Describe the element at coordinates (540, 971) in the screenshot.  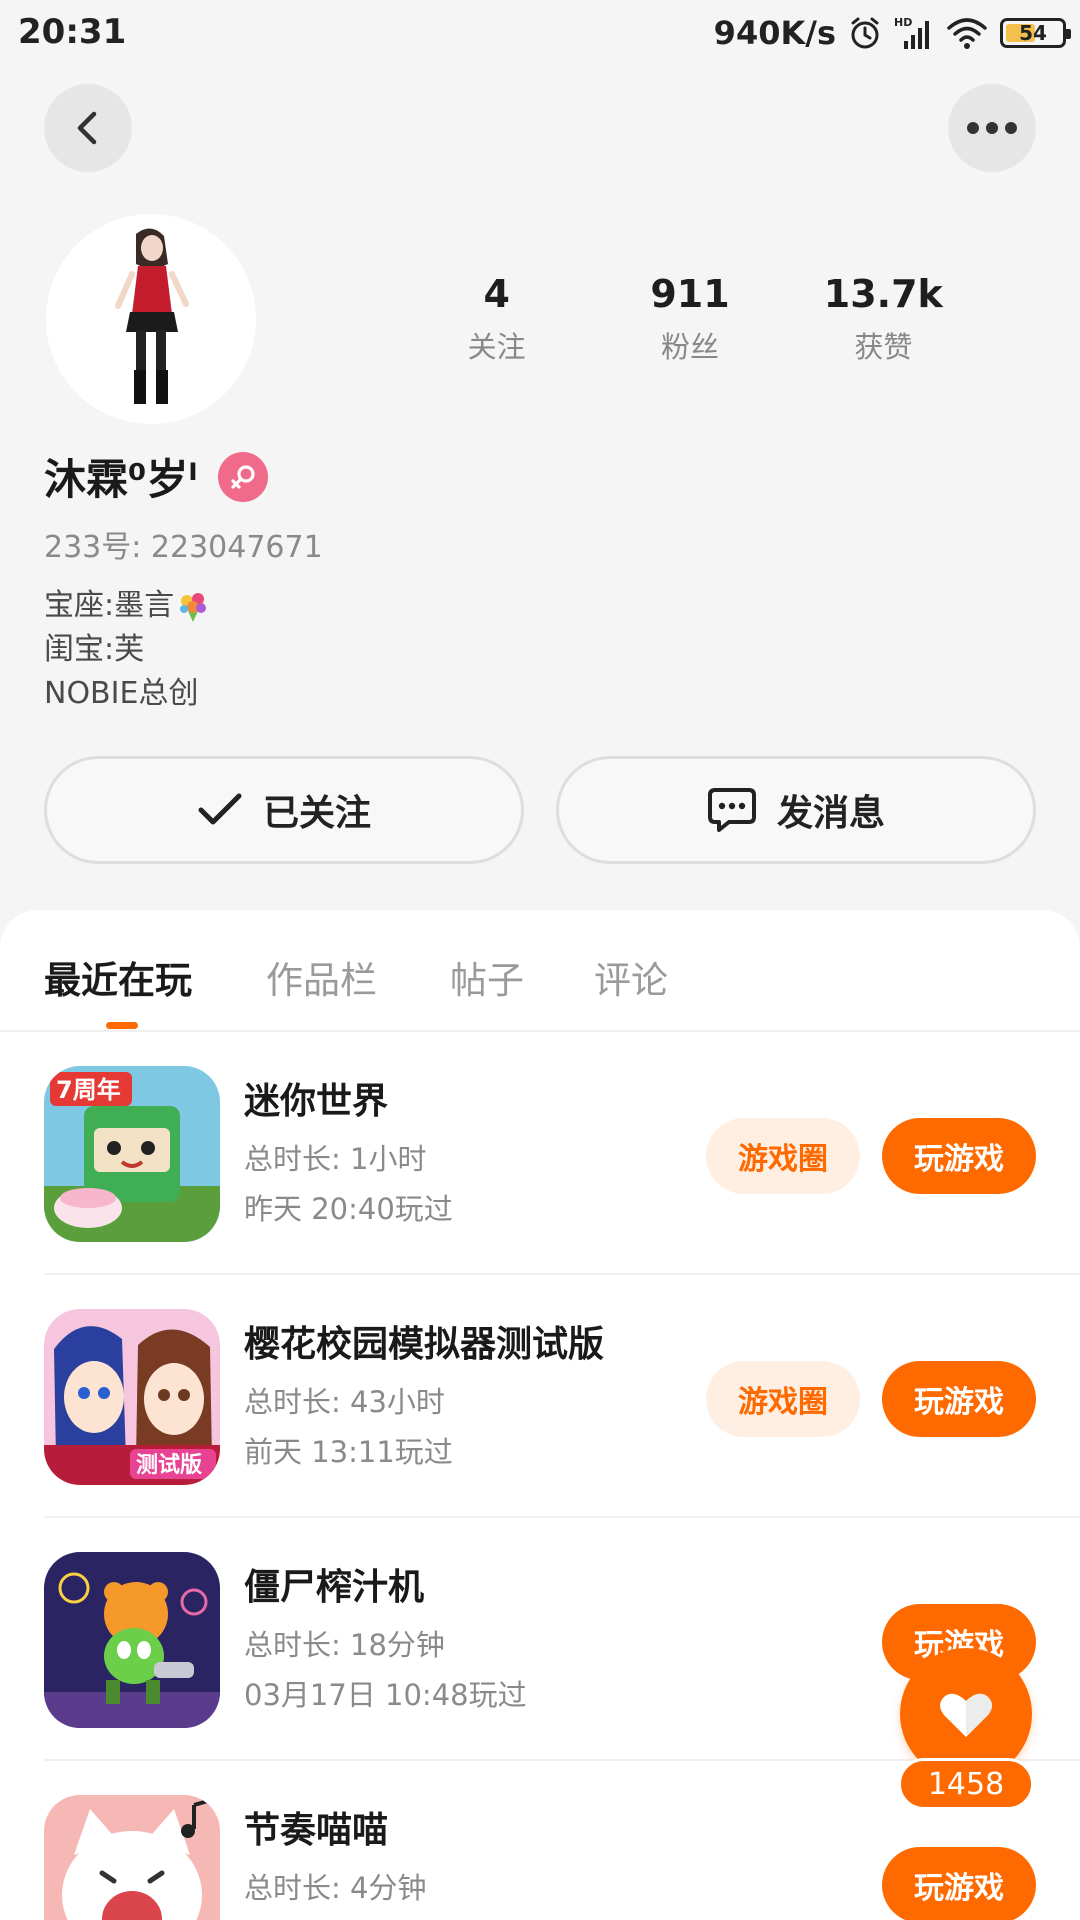
I see `tab-bar: 最近在玩 作品栏 帖子 评论` at that location.